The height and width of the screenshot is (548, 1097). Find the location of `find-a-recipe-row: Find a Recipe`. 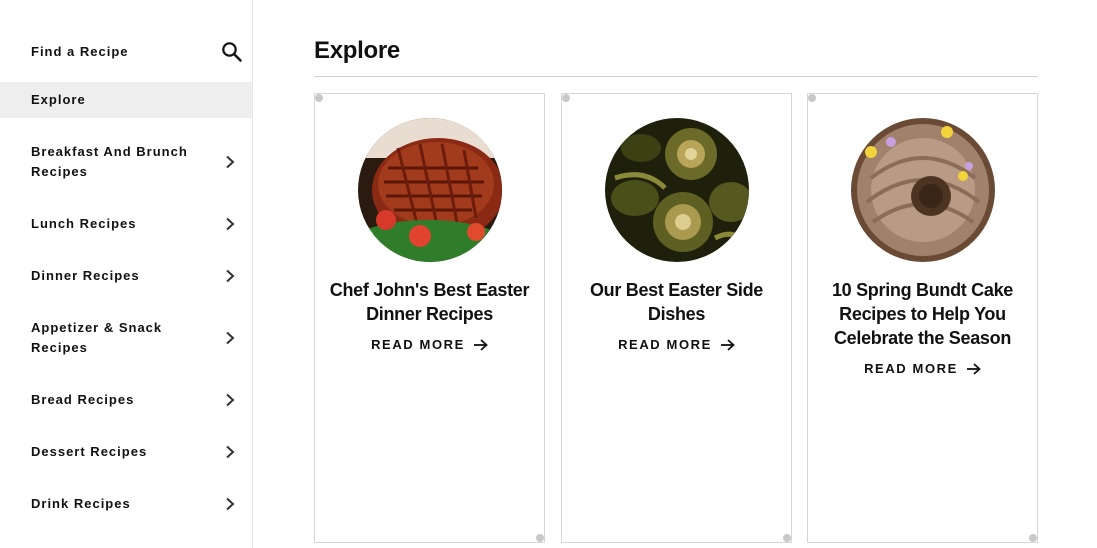

find-a-recipe-row: Find a Recipe is located at coordinates (126, 52).